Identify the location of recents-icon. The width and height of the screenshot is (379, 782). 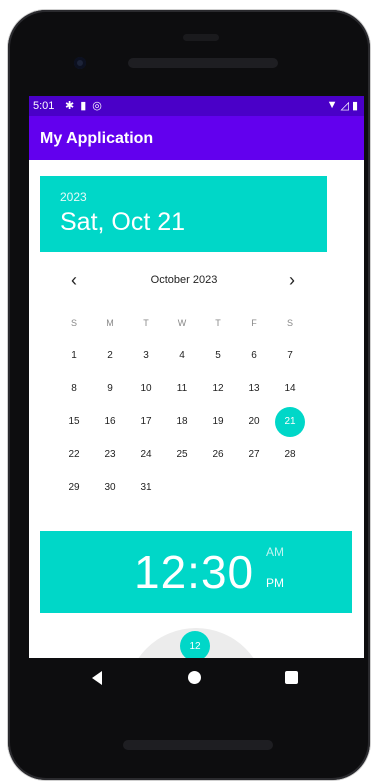
(291, 677).